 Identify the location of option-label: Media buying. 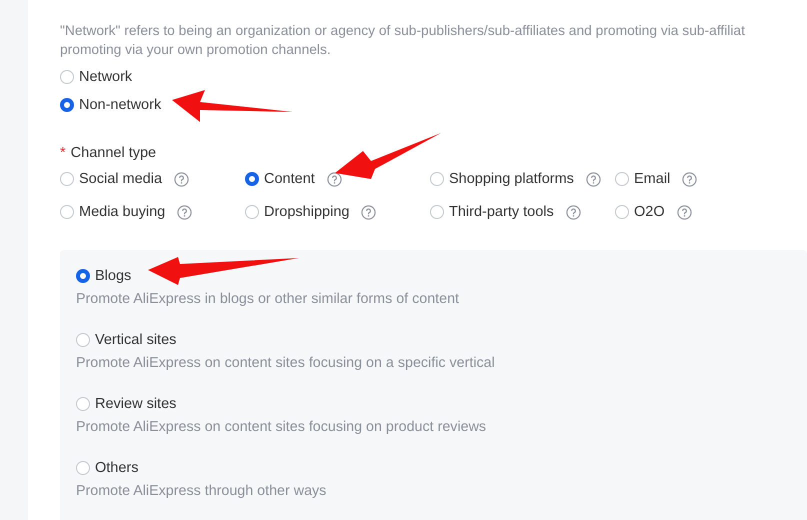
(122, 212).